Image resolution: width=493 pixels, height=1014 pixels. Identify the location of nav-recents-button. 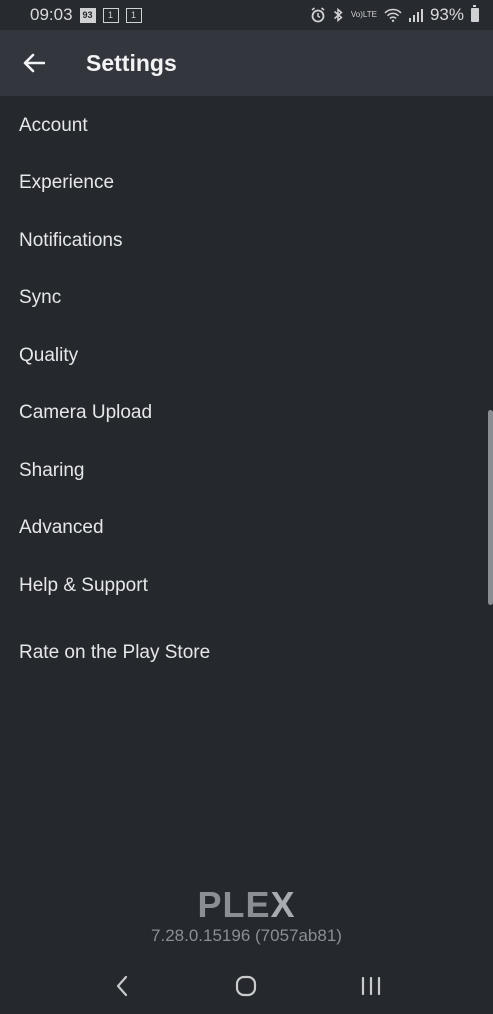
(371, 986).